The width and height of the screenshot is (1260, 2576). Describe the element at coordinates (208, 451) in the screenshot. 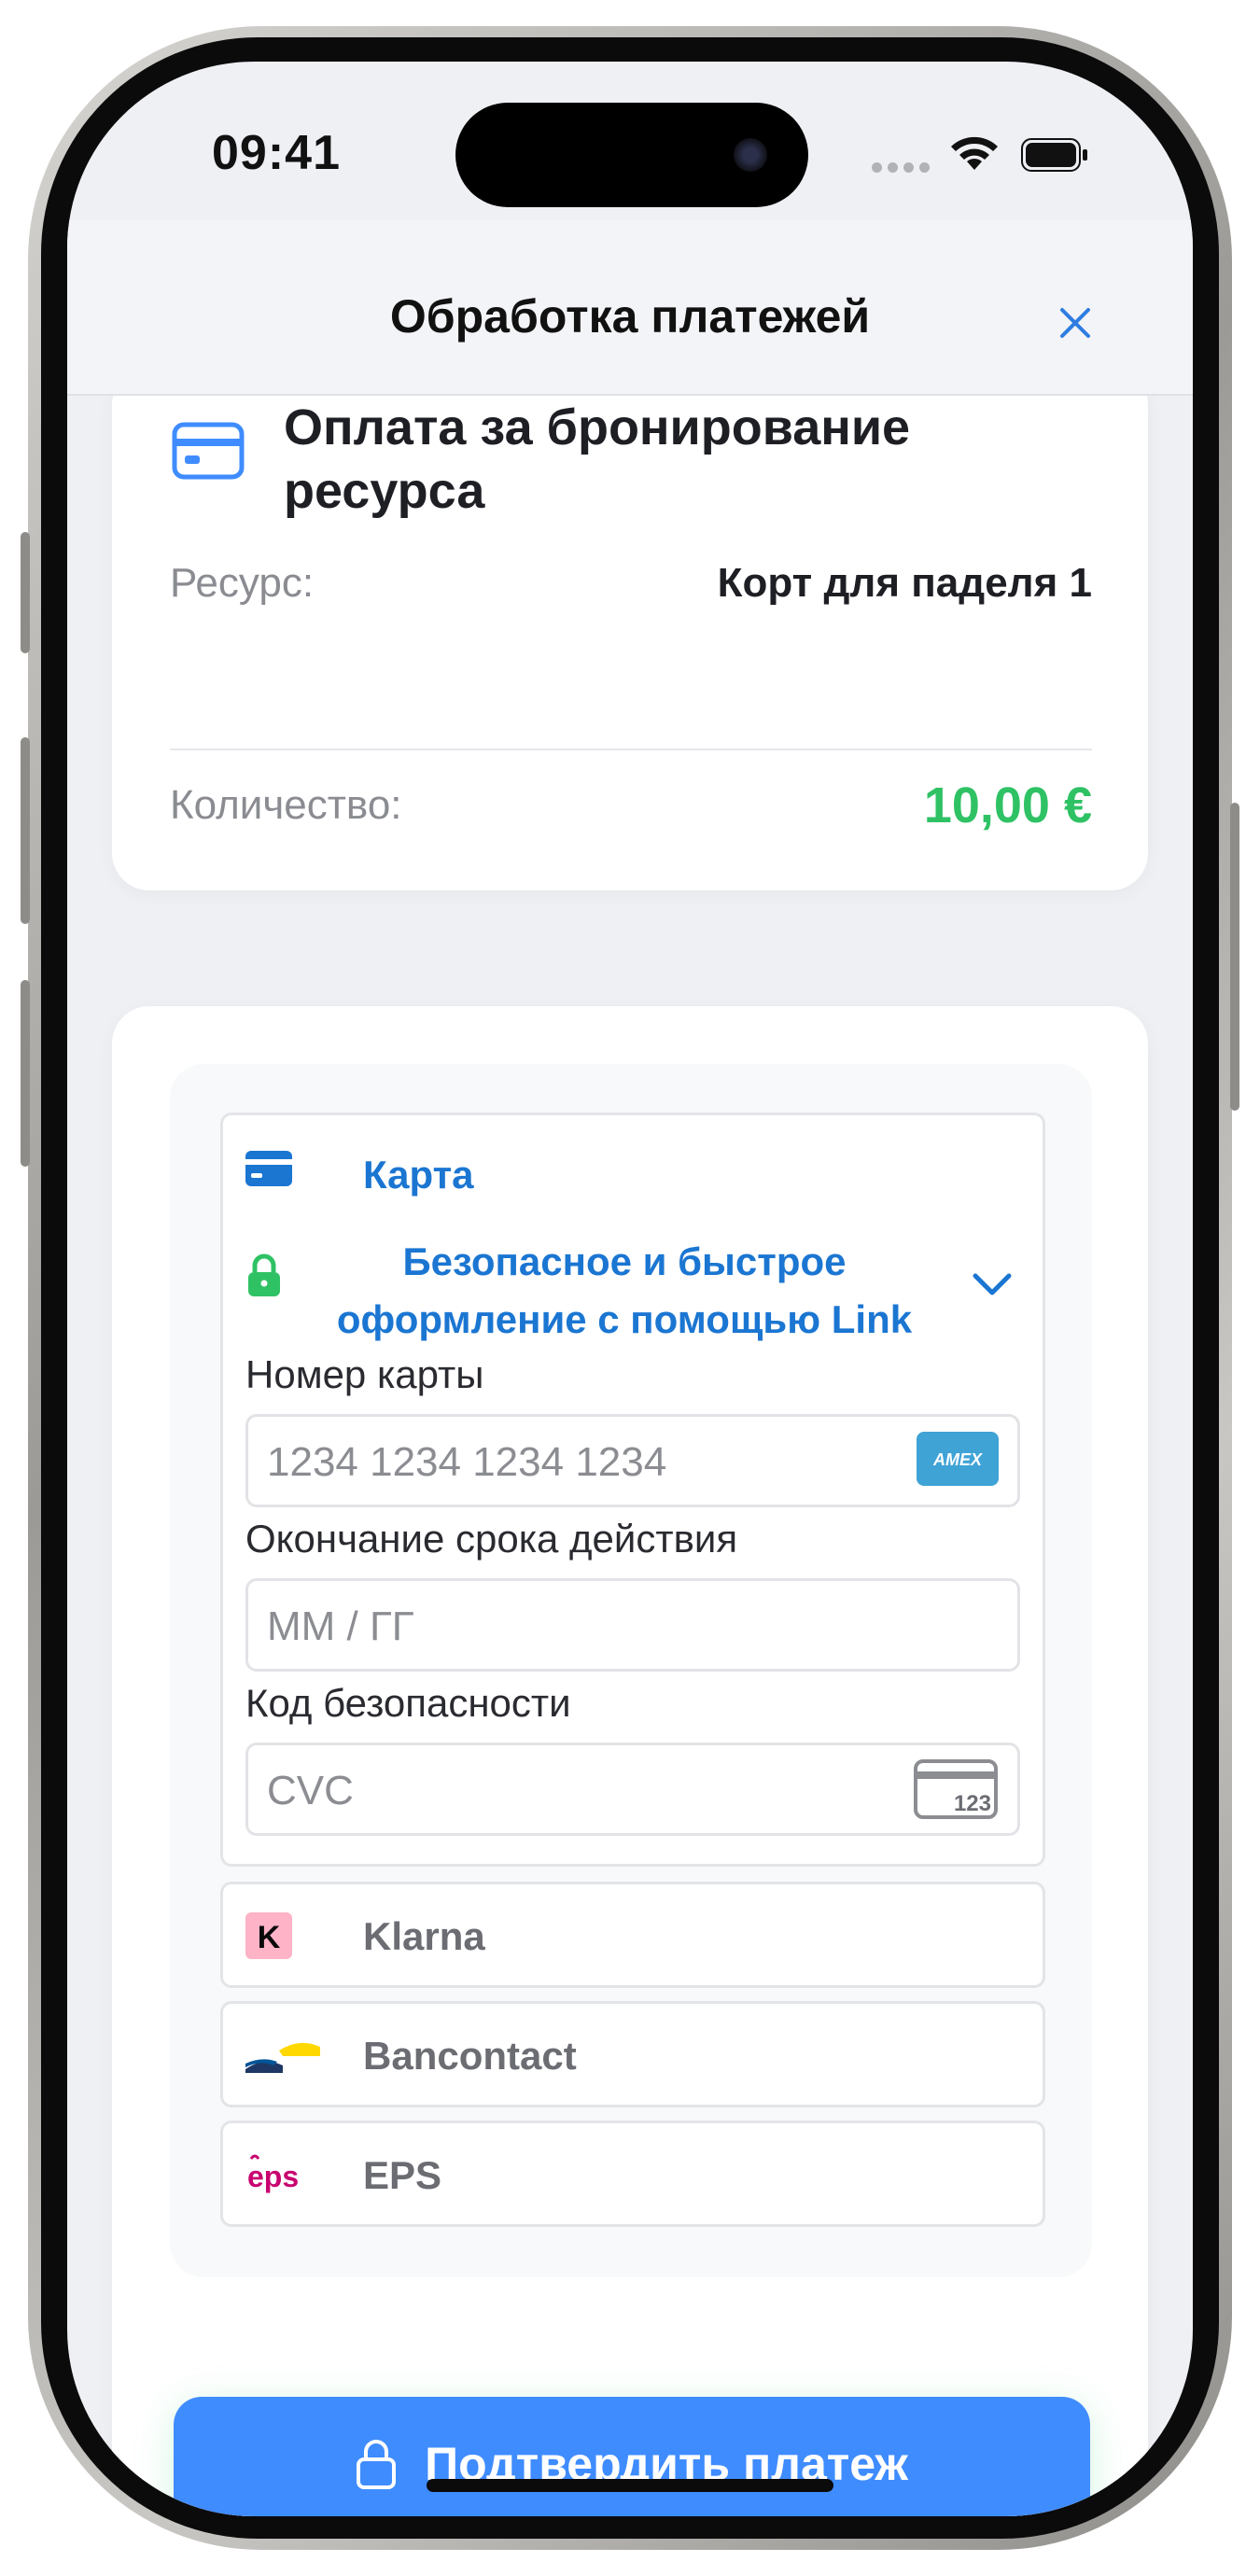

I see `credit-card-icon` at that location.